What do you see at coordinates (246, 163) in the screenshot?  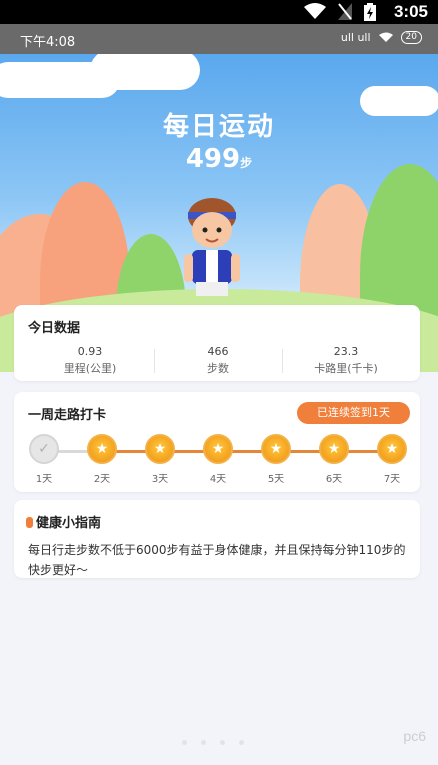 I see `step-count-unit: 步` at bounding box center [246, 163].